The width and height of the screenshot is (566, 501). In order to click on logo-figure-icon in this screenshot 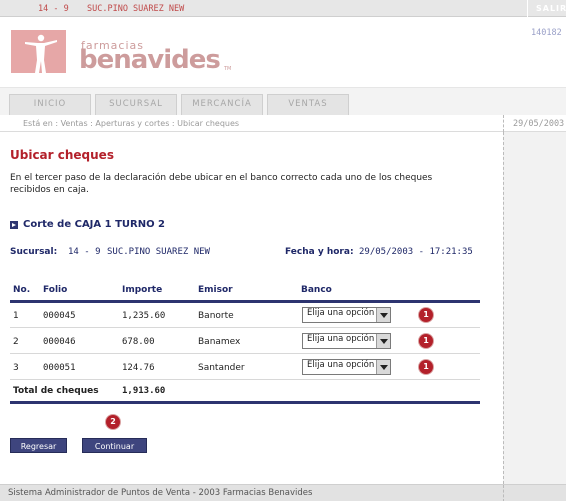, I will do `click(38, 51)`.